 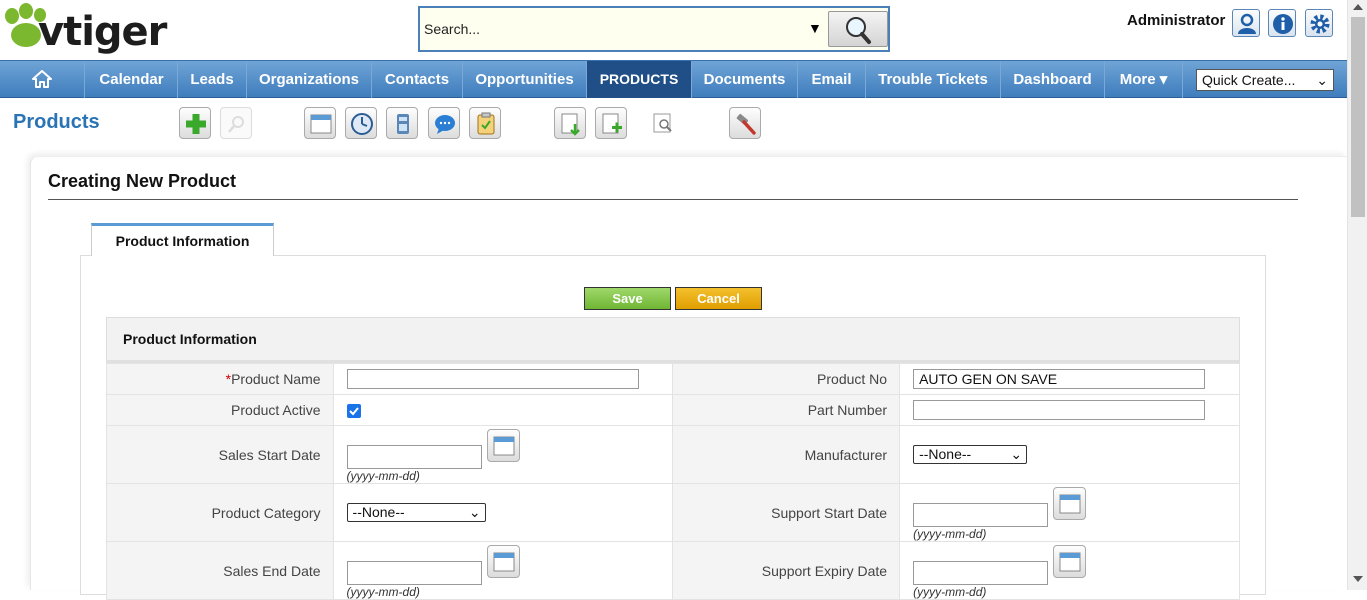 I want to click on save-button: Save, so click(x=627, y=298).